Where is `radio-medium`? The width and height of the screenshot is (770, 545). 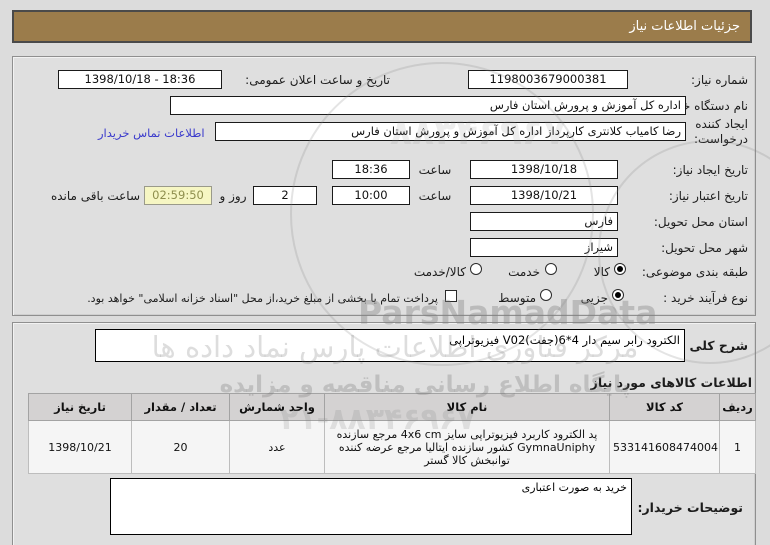
radio-medium is located at coordinates (546, 295).